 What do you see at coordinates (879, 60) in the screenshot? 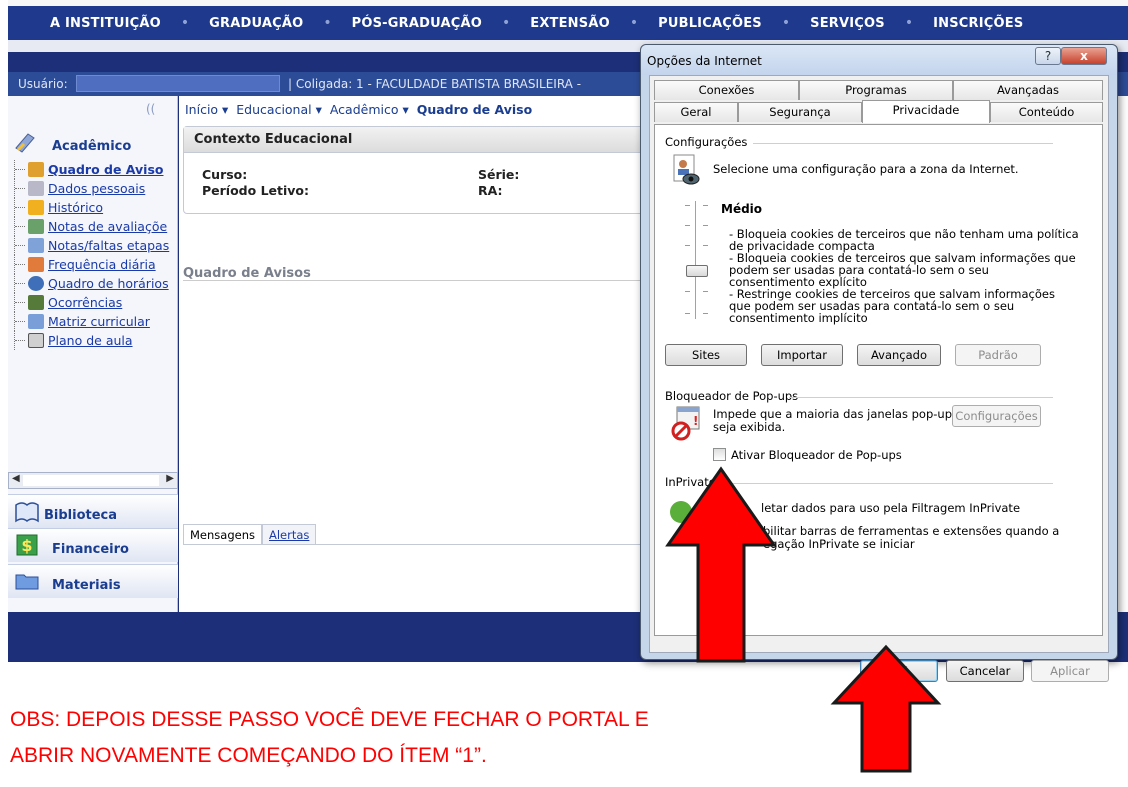
I see `dialog-titlebar: Opções da Internet ? x` at bounding box center [879, 60].